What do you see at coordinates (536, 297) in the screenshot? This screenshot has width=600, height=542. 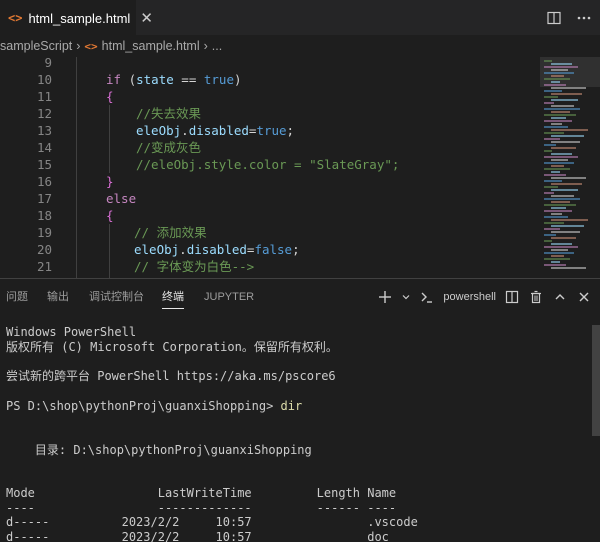 I see `trash-icon` at bounding box center [536, 297].